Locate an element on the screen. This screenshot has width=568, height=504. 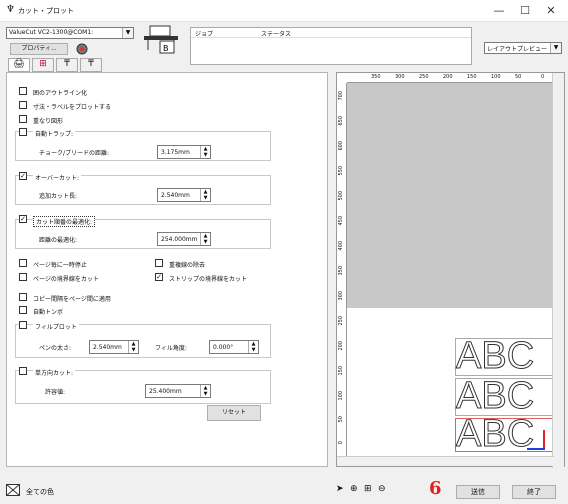
status-column-header: ステータス is located at coordinates (276, 33).